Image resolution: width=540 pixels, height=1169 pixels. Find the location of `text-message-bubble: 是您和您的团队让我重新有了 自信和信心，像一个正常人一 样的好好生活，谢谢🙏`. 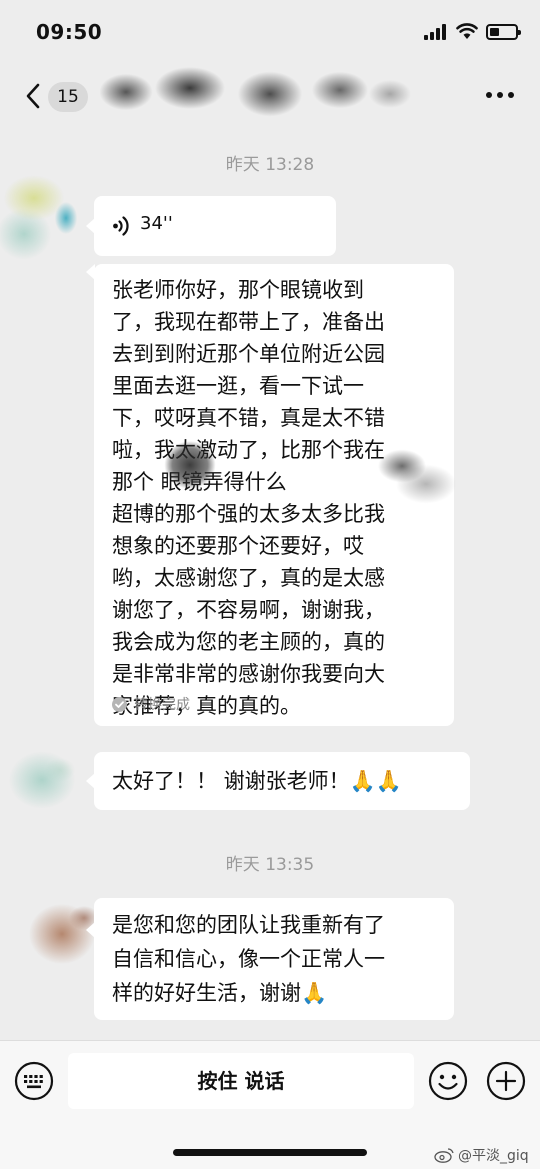

text-message-bubble: 是您和您的团队让我重新有了 自信和信心，像一个正常人一 样的好好生活，谢谢🙏 is located at coordinates (270, 959).